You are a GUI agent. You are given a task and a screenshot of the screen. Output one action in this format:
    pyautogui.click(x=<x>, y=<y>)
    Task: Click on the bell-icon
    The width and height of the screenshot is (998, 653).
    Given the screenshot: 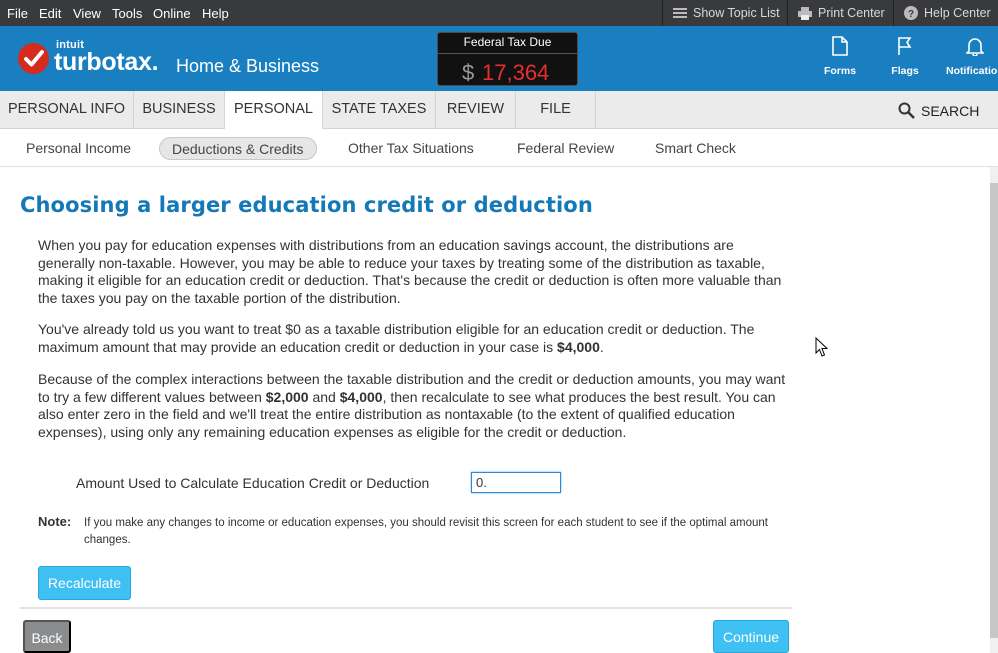 What is the action you would take?
    pyautogui.click(x=975, y=47)
    